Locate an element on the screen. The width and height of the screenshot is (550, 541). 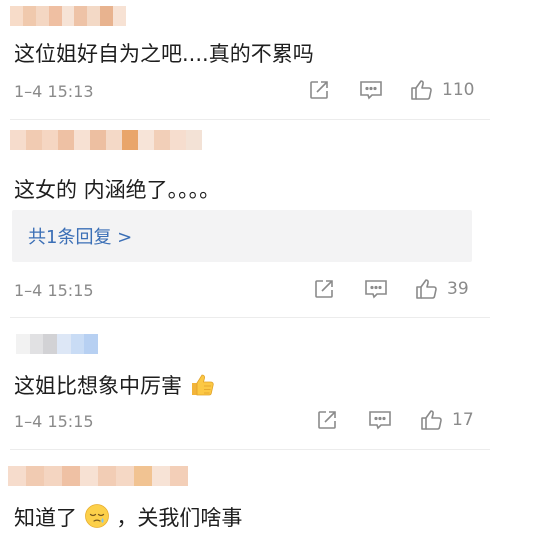
comment-text-row: 知道了 ，关我们啥事 is located at coordinates (128, 517).